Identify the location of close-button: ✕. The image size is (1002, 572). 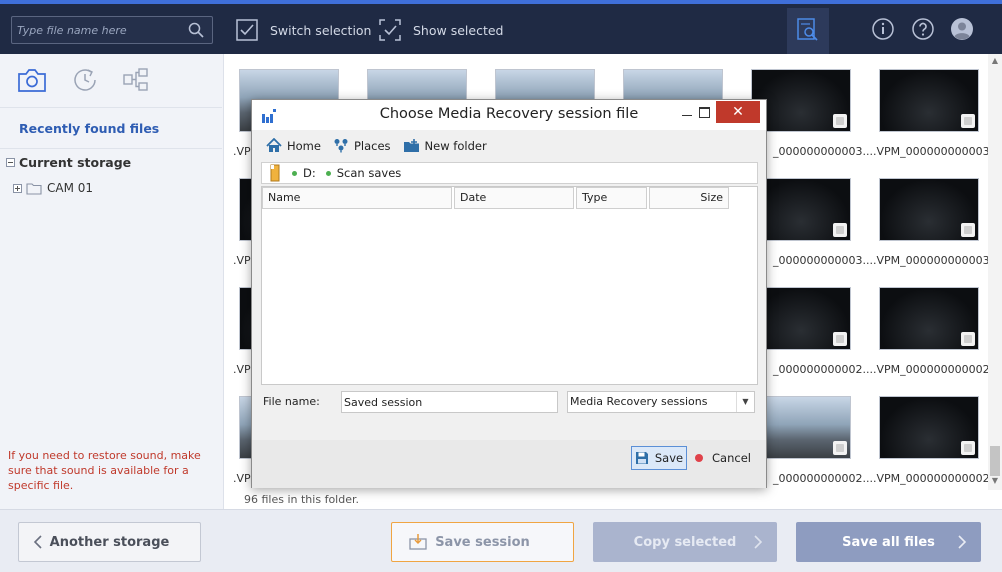
(738, 112).